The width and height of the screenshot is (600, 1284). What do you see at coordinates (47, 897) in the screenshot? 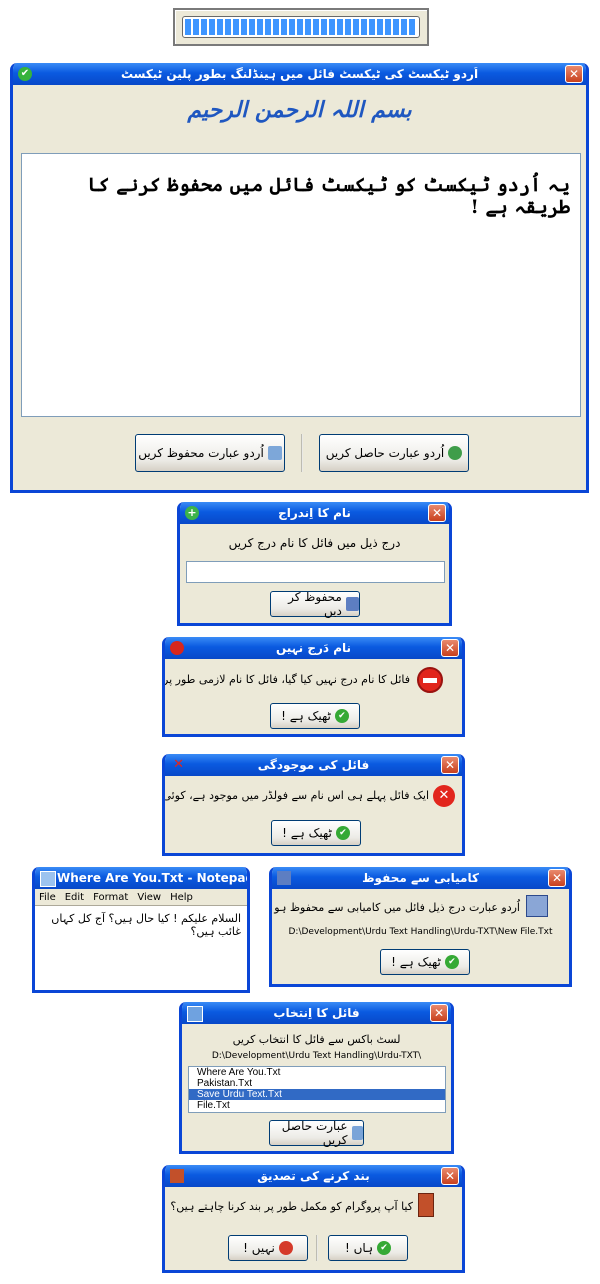
I see `menu-file: File` at bounding box center [47, 897].